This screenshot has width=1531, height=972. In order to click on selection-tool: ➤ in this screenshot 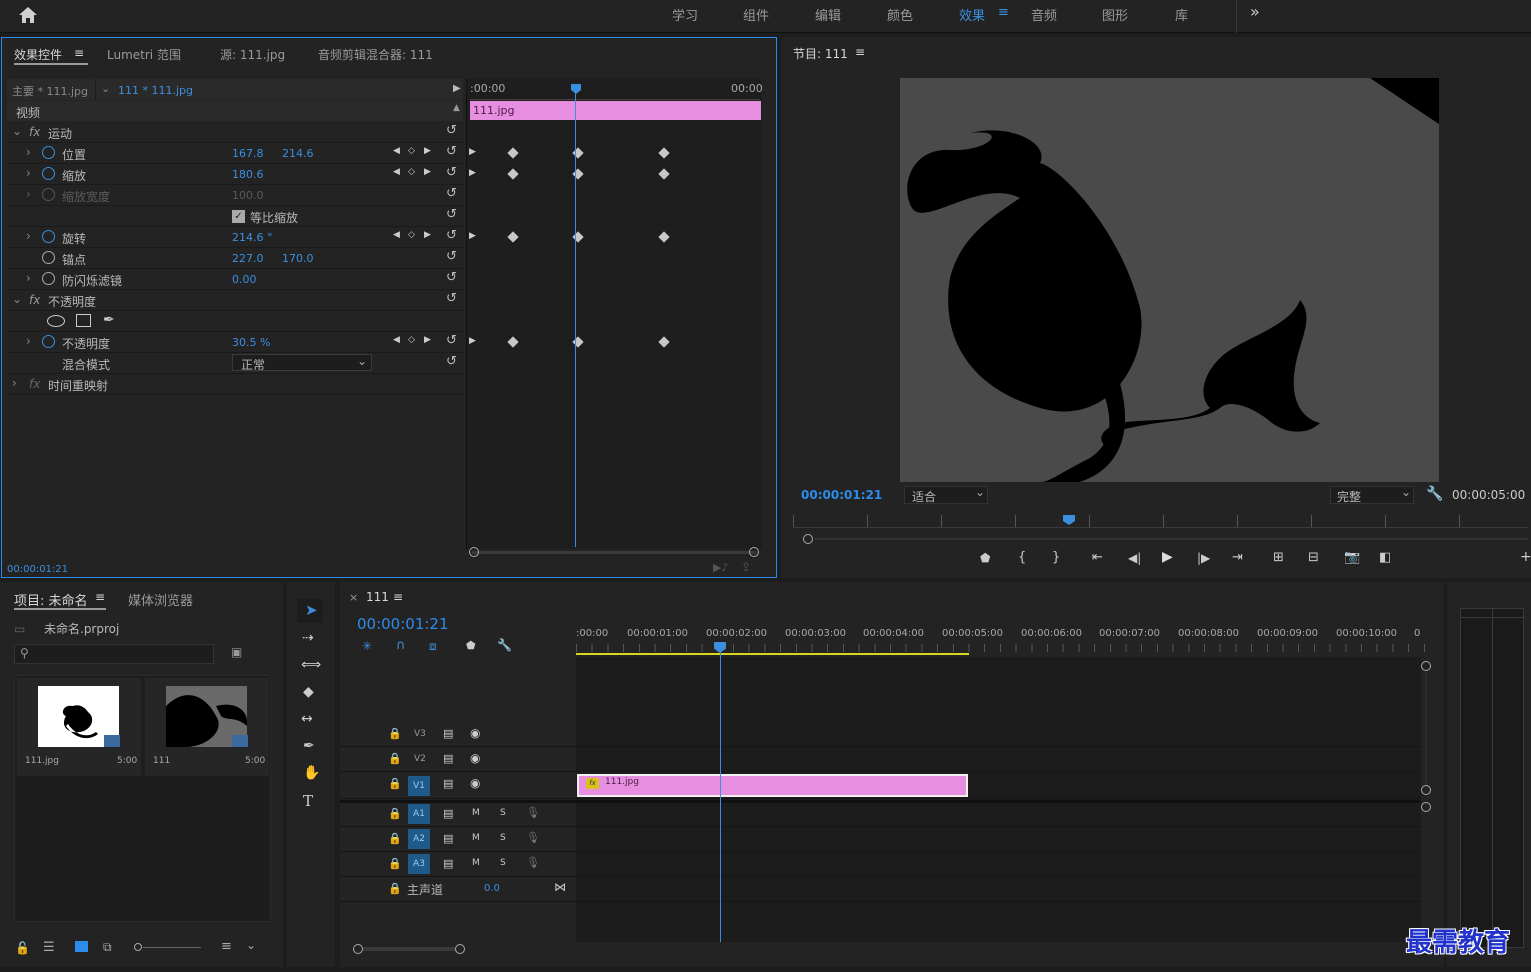, I will do `click(310, 611)`.